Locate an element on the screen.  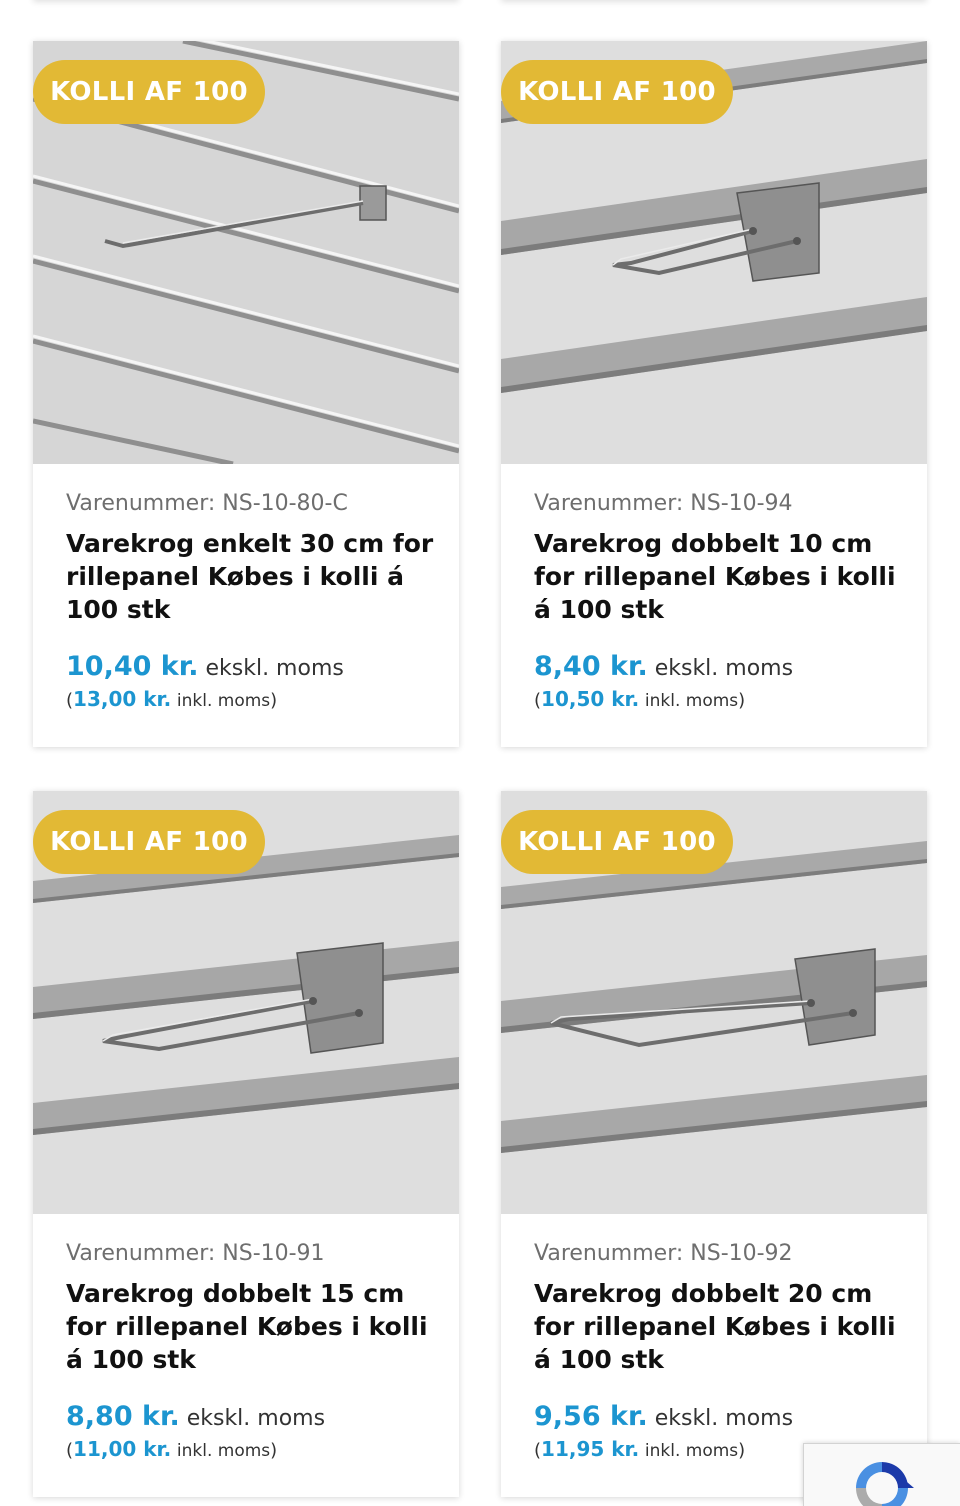
product-sku: Varenummer: NS-10-94 is located at coordinates (663, 503).